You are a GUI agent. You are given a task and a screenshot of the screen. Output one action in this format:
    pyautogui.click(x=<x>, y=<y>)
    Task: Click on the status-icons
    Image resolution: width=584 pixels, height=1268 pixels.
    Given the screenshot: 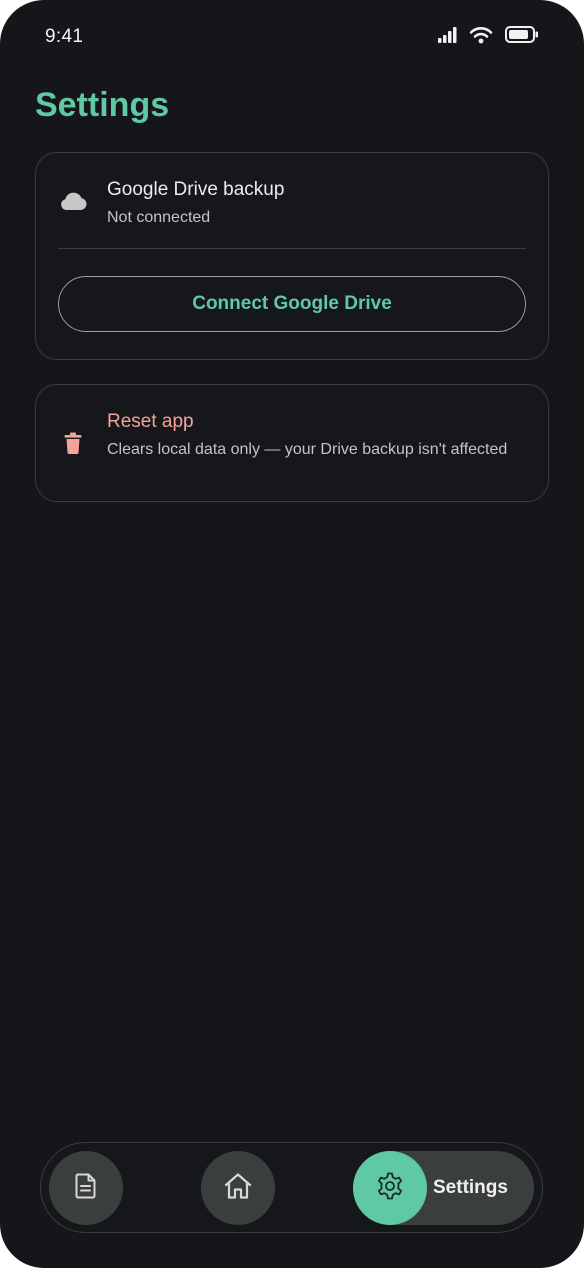 What is the action you would take?
    pyautogui.click(x=488, y=37)
    